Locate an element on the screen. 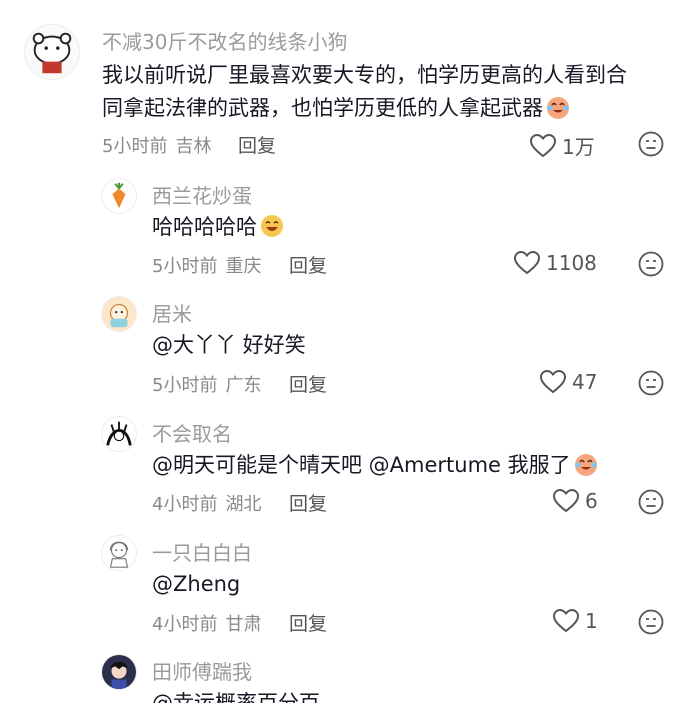 Image resolution: width=690 pixels, height=703 pixels. grinning-emoji is located at coordinates (272, 226).